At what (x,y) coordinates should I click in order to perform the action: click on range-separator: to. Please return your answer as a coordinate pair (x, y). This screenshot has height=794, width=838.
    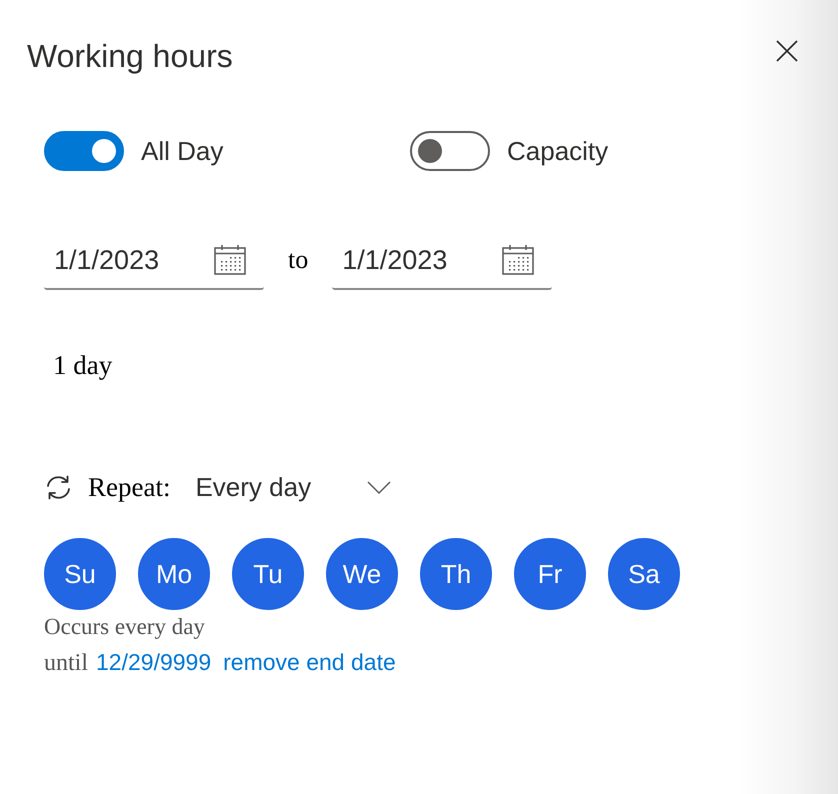
    Looking at the image, I should click on (298, 260).